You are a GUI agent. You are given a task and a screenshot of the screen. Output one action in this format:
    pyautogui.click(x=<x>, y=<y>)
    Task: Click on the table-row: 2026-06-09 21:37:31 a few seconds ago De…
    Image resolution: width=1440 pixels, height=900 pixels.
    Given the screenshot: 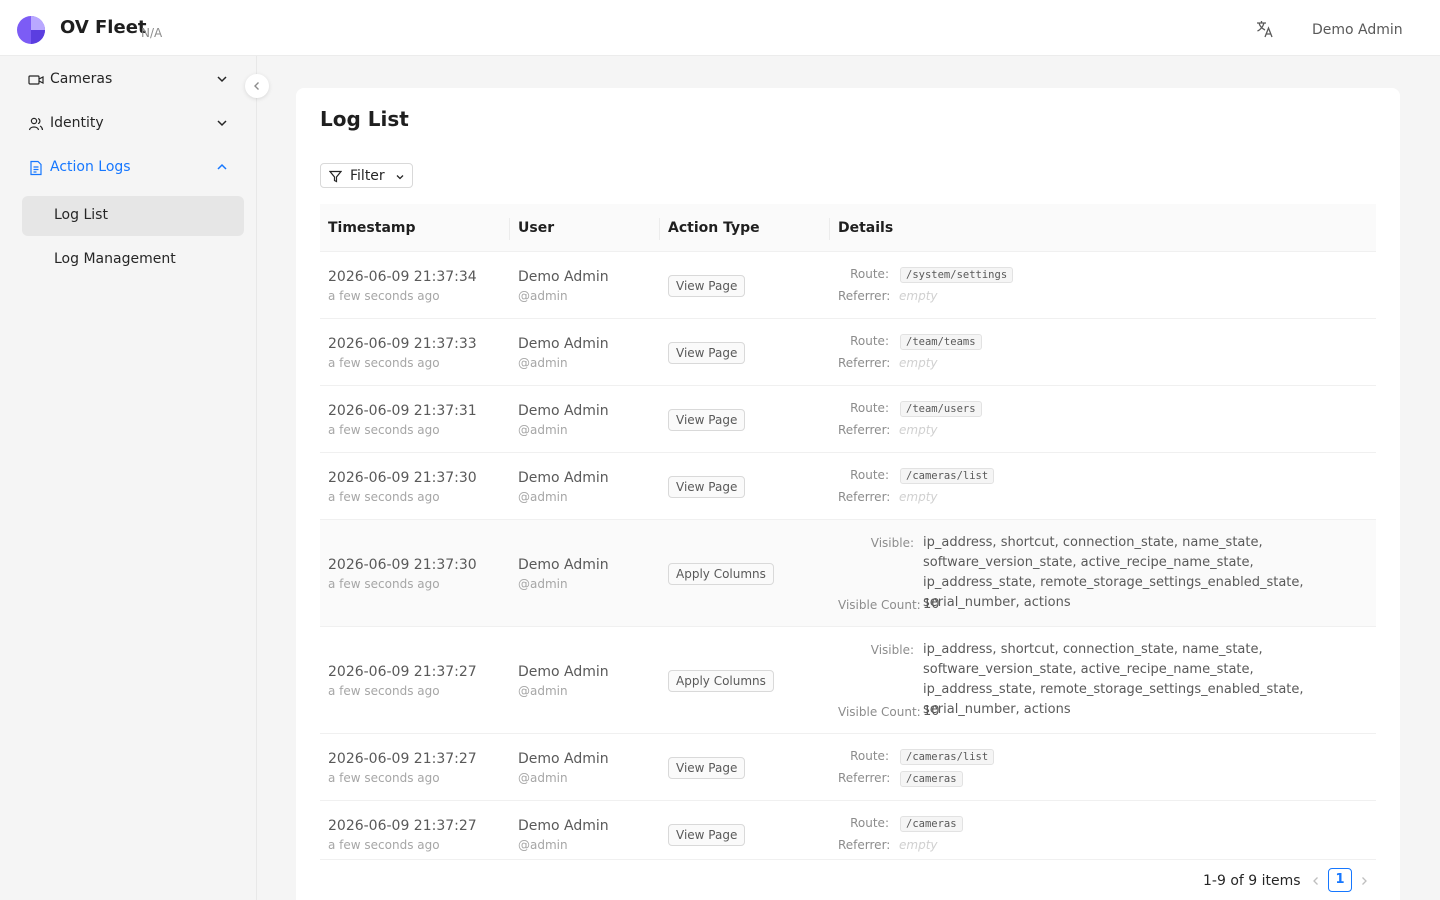 What is the action you would take?
    pyautogui.click(x=848, y=419)
    